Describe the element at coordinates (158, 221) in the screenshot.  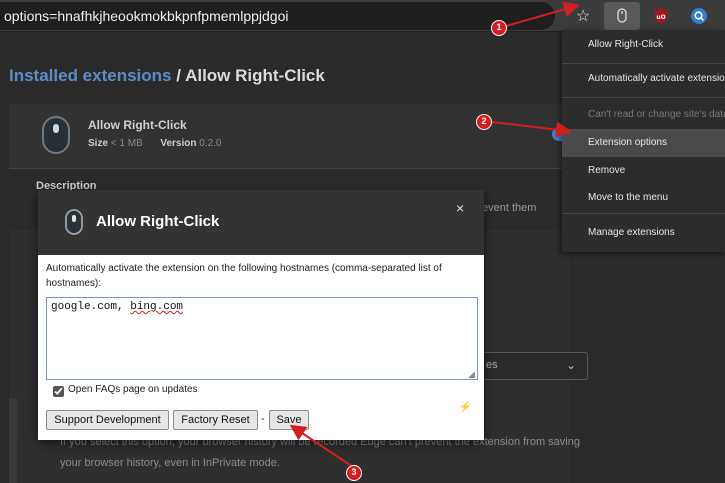
I see `dialog-title: Allow Right-Click` at that location.